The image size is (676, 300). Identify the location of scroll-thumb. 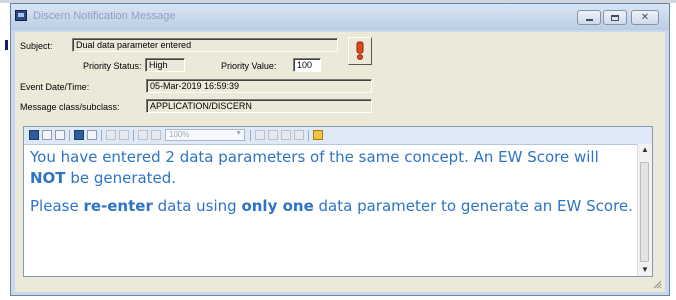
(644, 212).